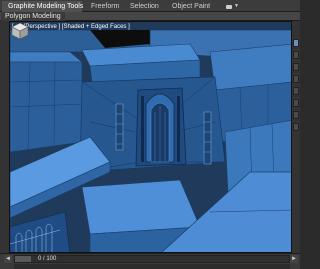 The image size is (320, 269). Describe the element at coordinates (236, 6) in the screenshot. I see `chevron-down-icon: ▼` at that location.